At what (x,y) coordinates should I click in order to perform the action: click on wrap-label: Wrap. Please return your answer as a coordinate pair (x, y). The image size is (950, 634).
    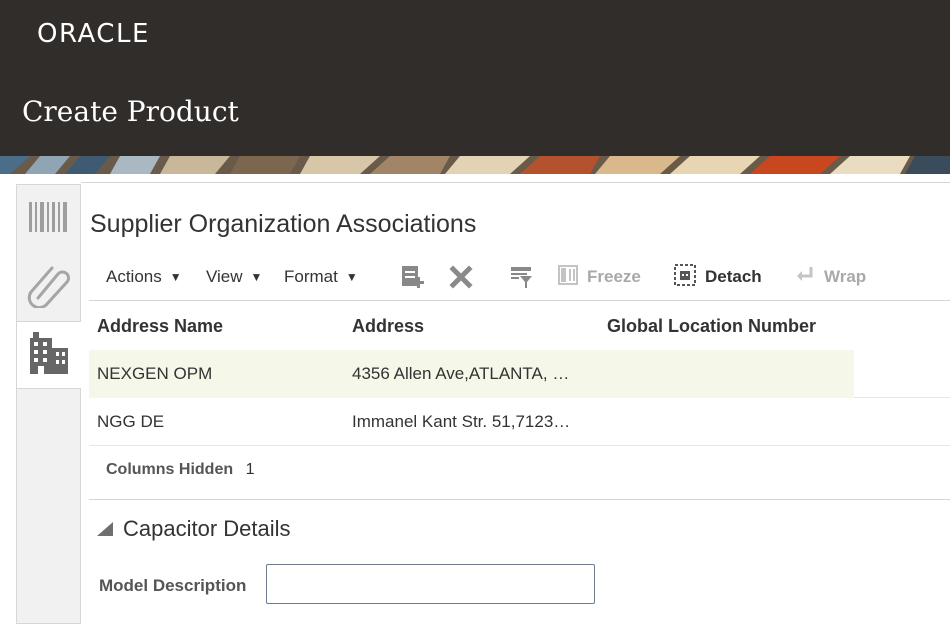
    Looking at the image, I should click on (845, 276).